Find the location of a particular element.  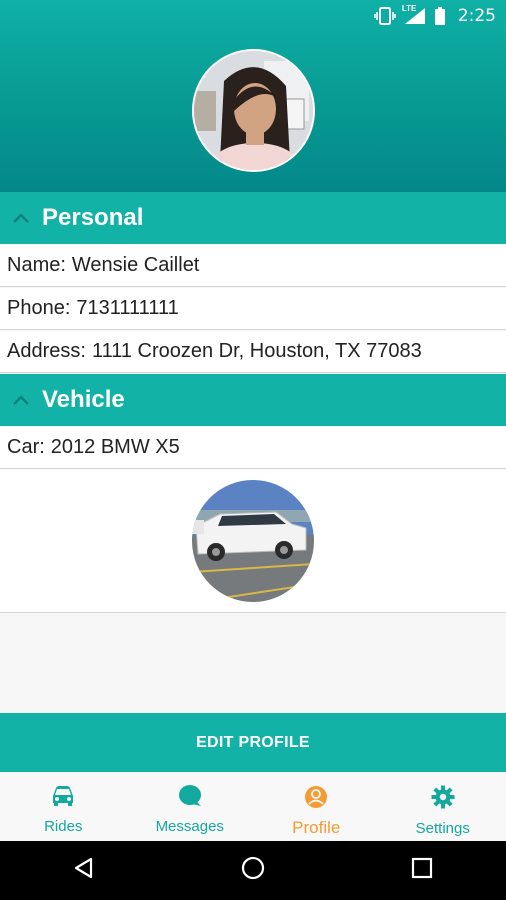

profile-photo-icon is located at coordinates (253, 110).